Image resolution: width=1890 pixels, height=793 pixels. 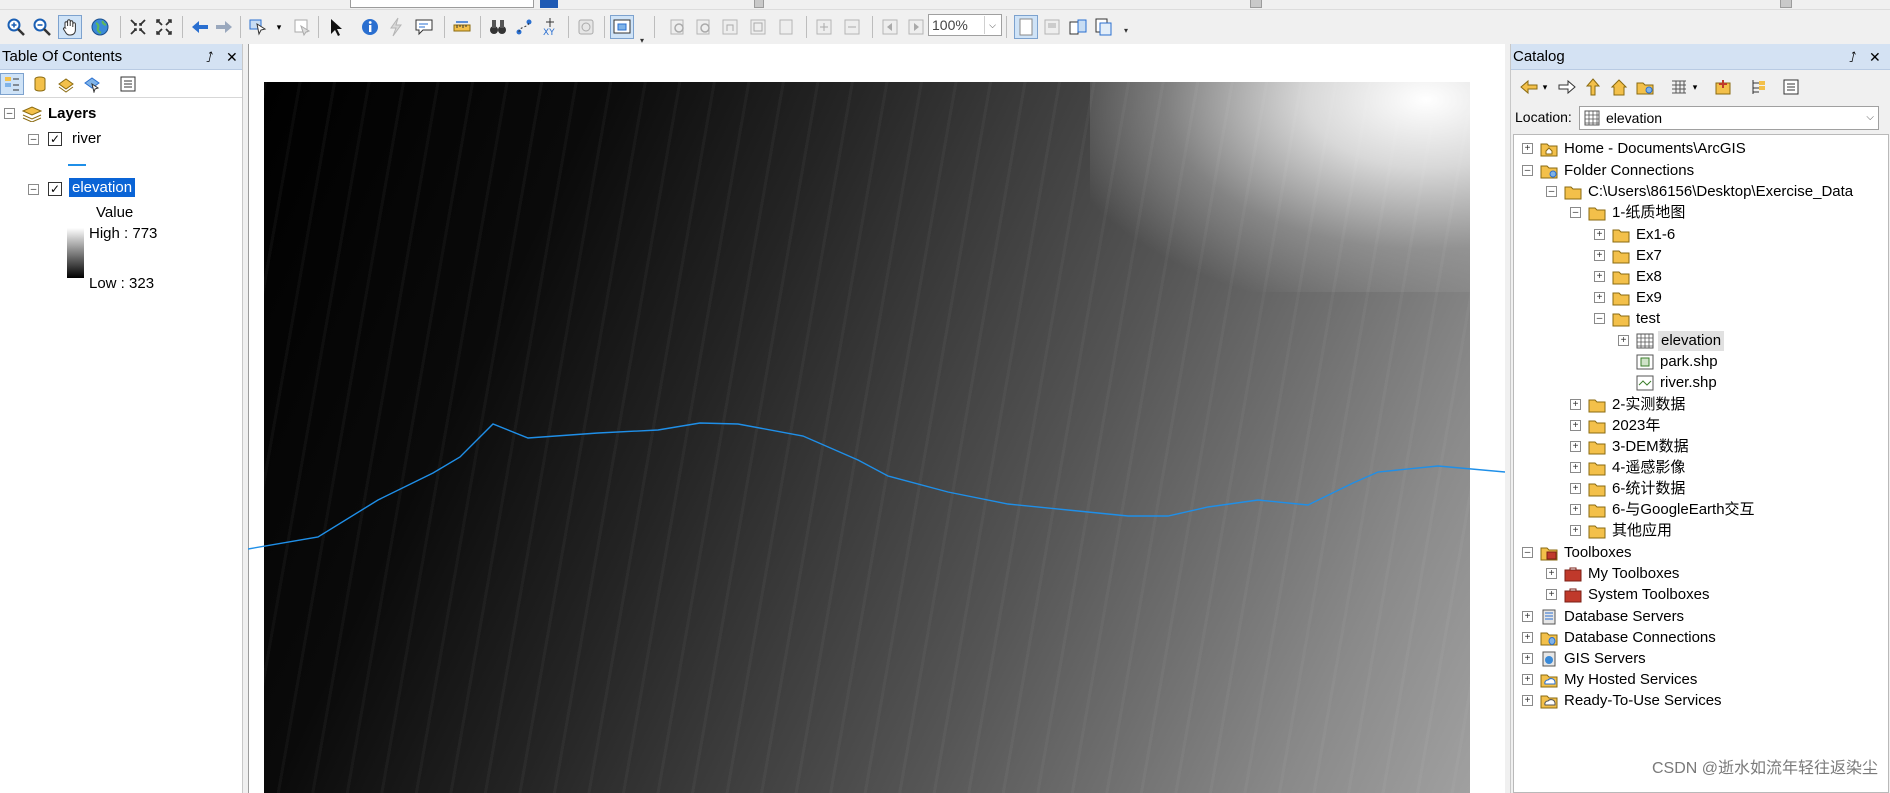 I want to click on list-by-selection-icon, so click(x=92, y=84).